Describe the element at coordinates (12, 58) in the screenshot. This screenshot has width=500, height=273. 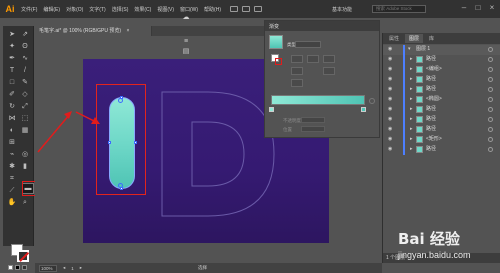
I see `pen-tool-icon: ✒` at that location.